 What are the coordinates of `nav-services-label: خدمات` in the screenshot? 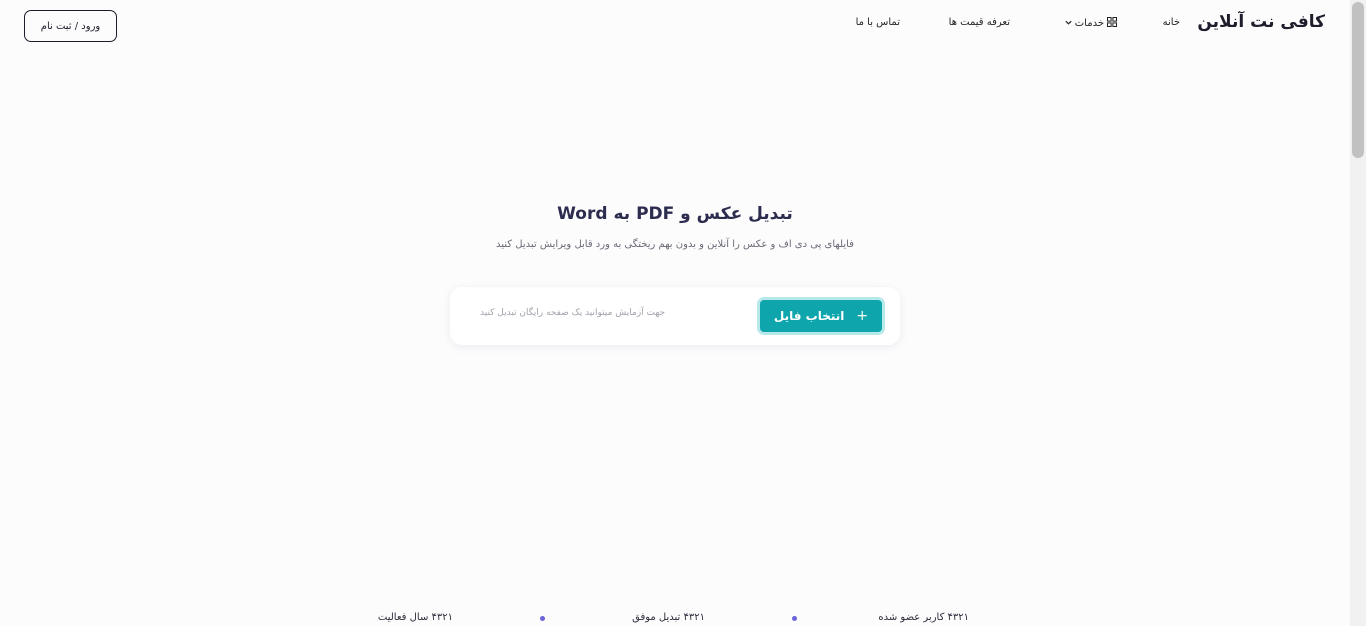 It's located at (1089, 23).